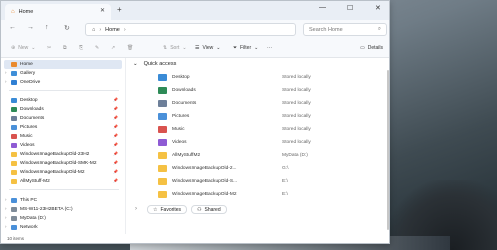 Image resolution: width=497 pixels, height=250 pixels. Describe the element at coordinates (112, 30) in the screenshot. I see `breadcrumb-home: Home` at that location.